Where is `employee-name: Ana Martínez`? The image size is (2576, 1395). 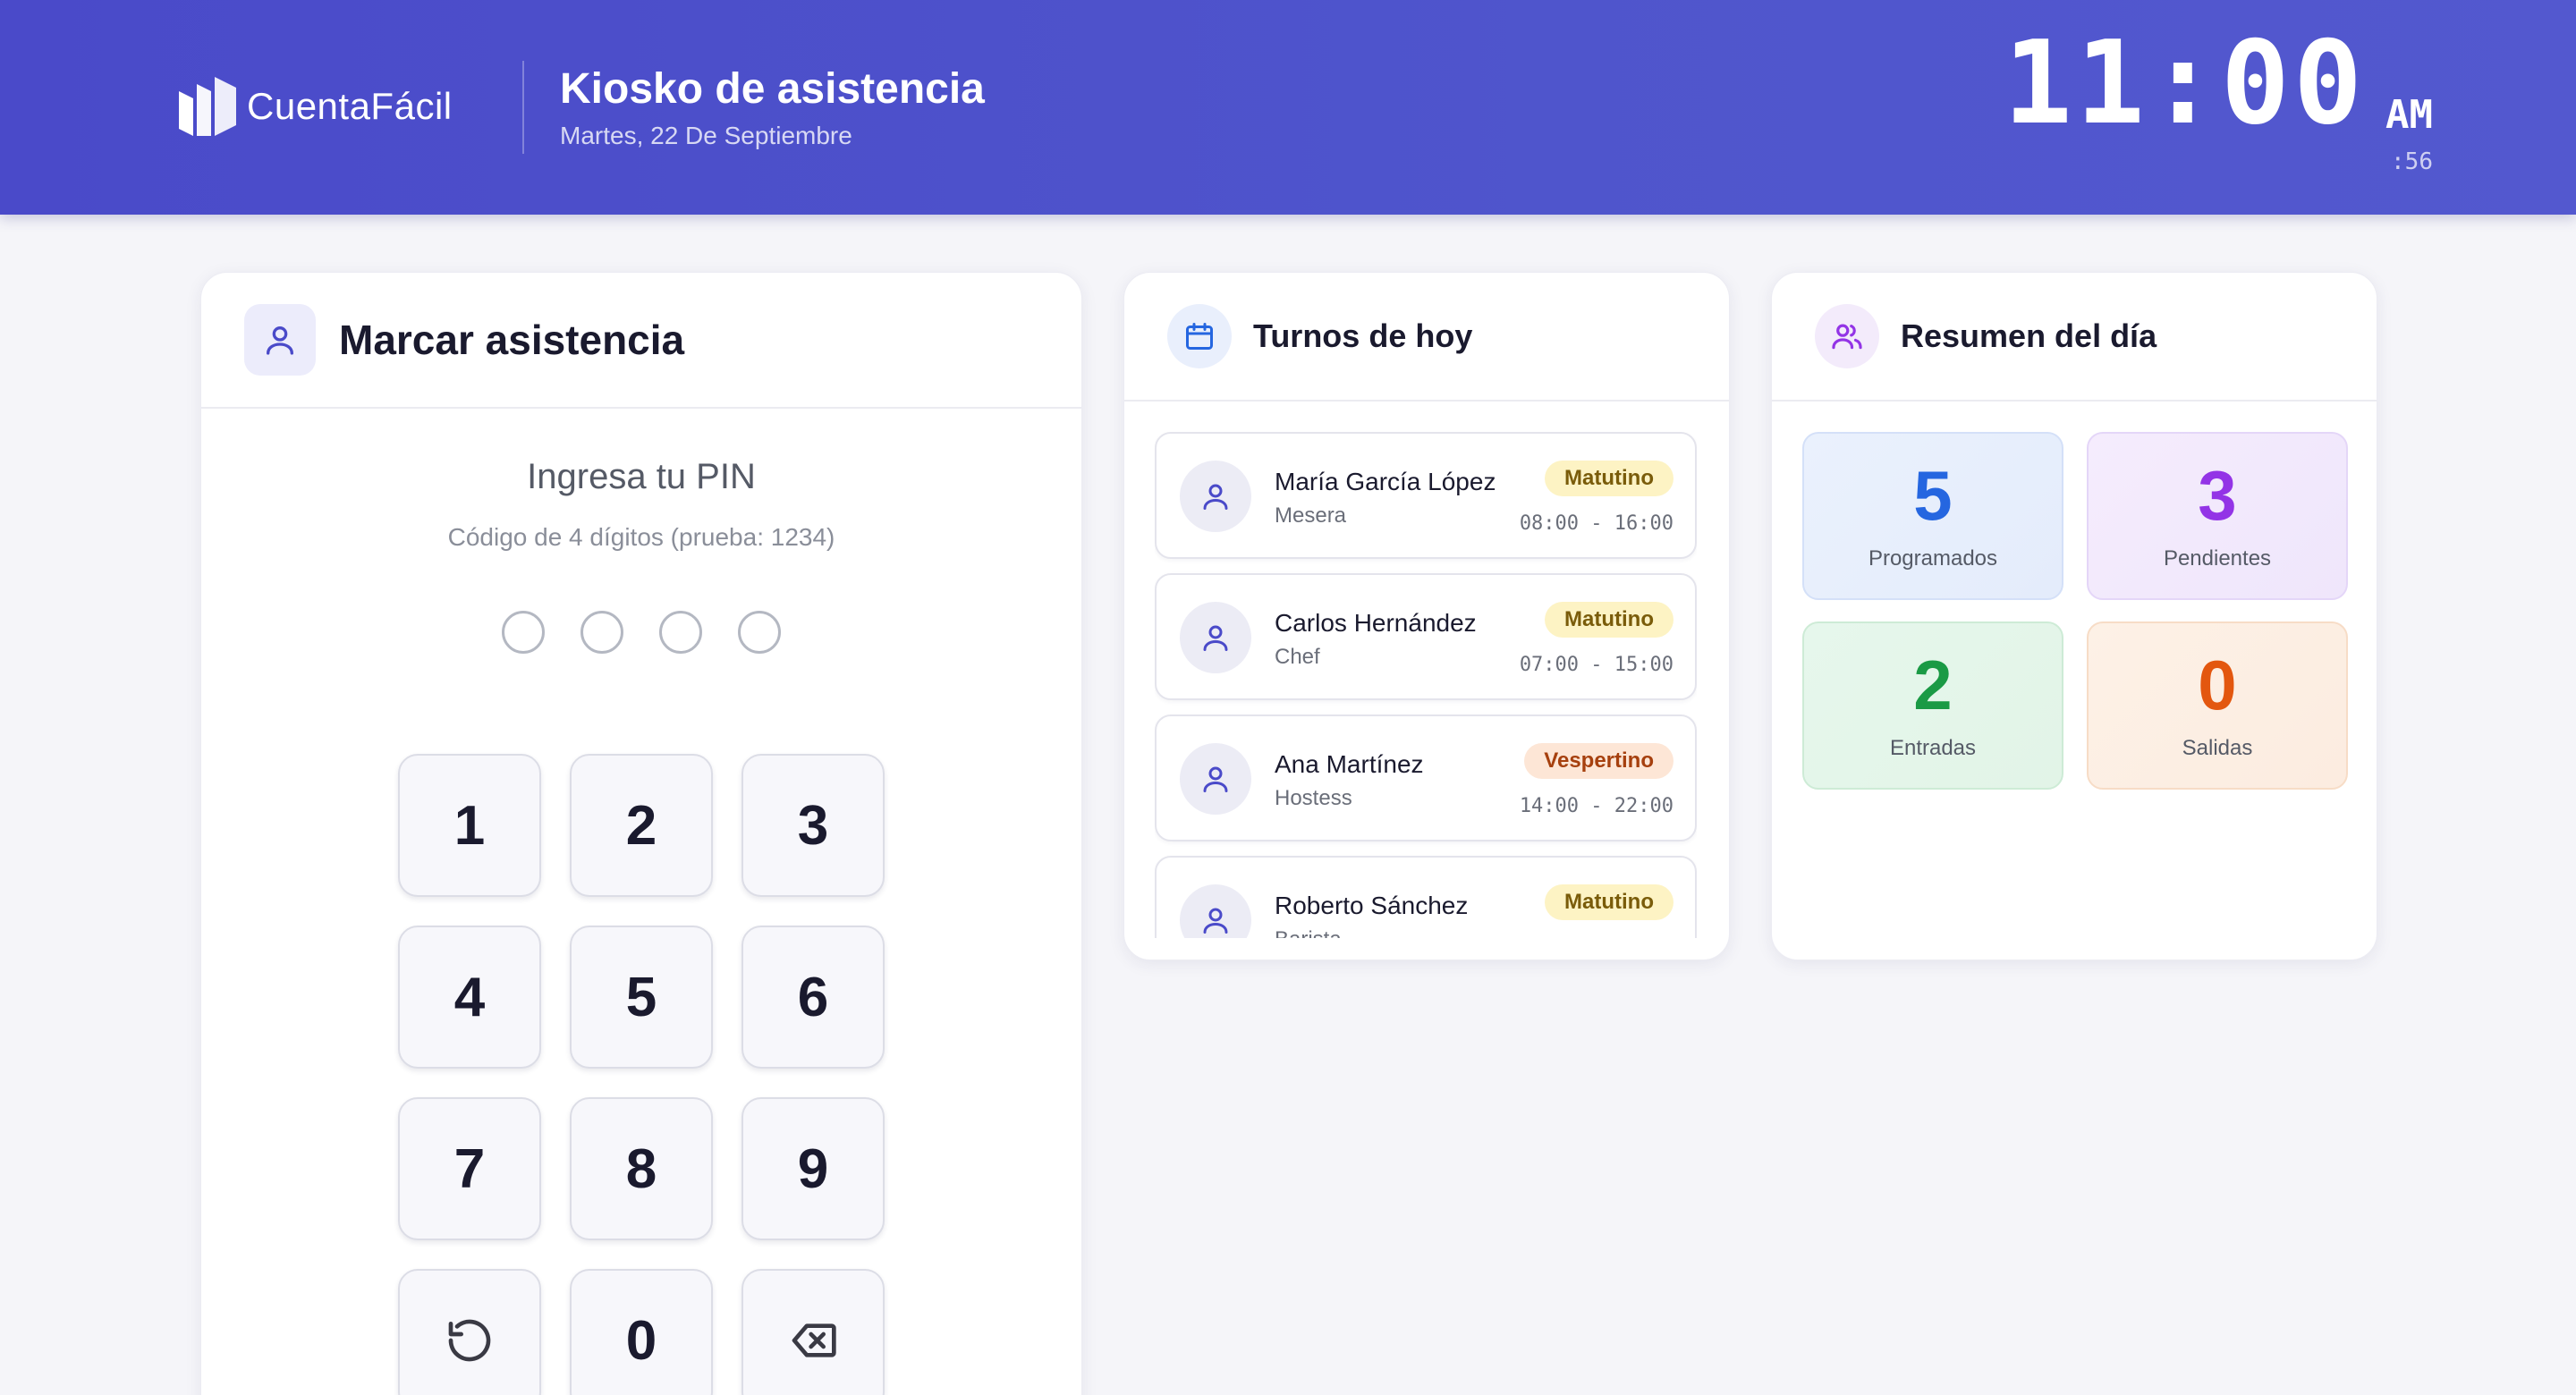 employee-name: Ana Martínez is located at coordinates (1349, 764).